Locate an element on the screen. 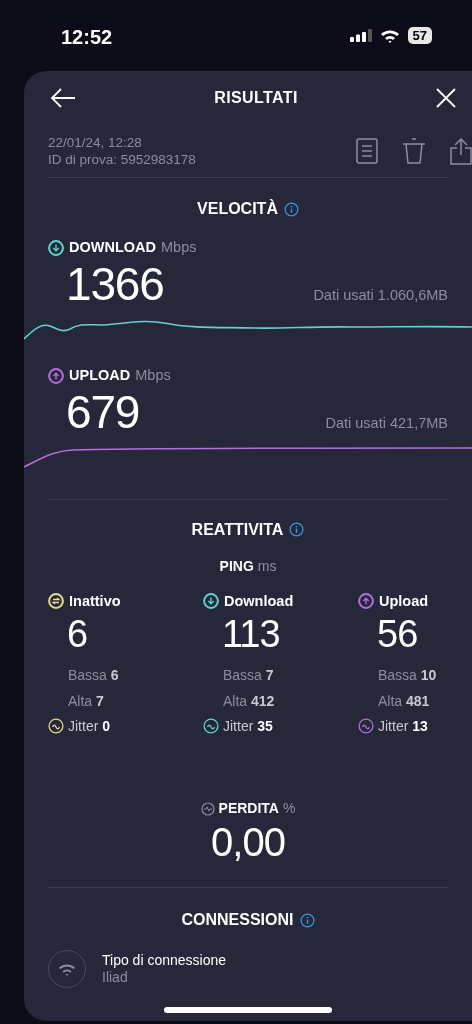 The height and width of the screenshot is (1024, 472). status-time: 12:52 is located at coordinates (87, 37).